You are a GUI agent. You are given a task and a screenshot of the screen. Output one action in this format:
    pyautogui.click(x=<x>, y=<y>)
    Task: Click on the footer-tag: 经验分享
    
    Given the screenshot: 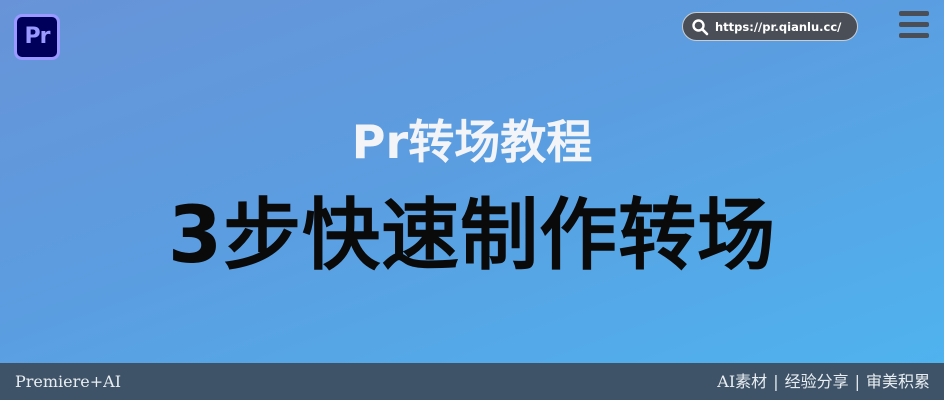 What is the action you would take?
    pyautogui.click(x=817, y=381)
    